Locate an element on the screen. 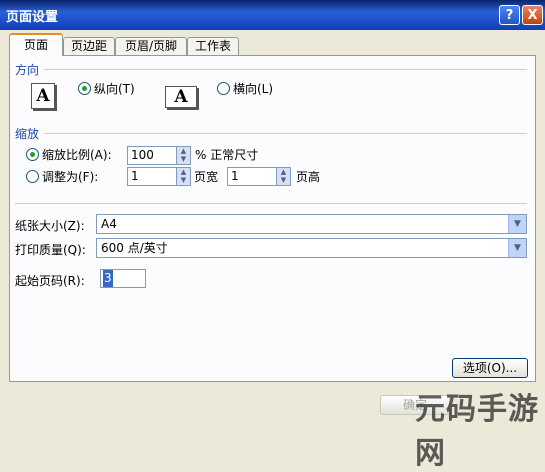 The height and width of the screenshot is (472, 545). scaling-divider is located at coordinates (285, 133).